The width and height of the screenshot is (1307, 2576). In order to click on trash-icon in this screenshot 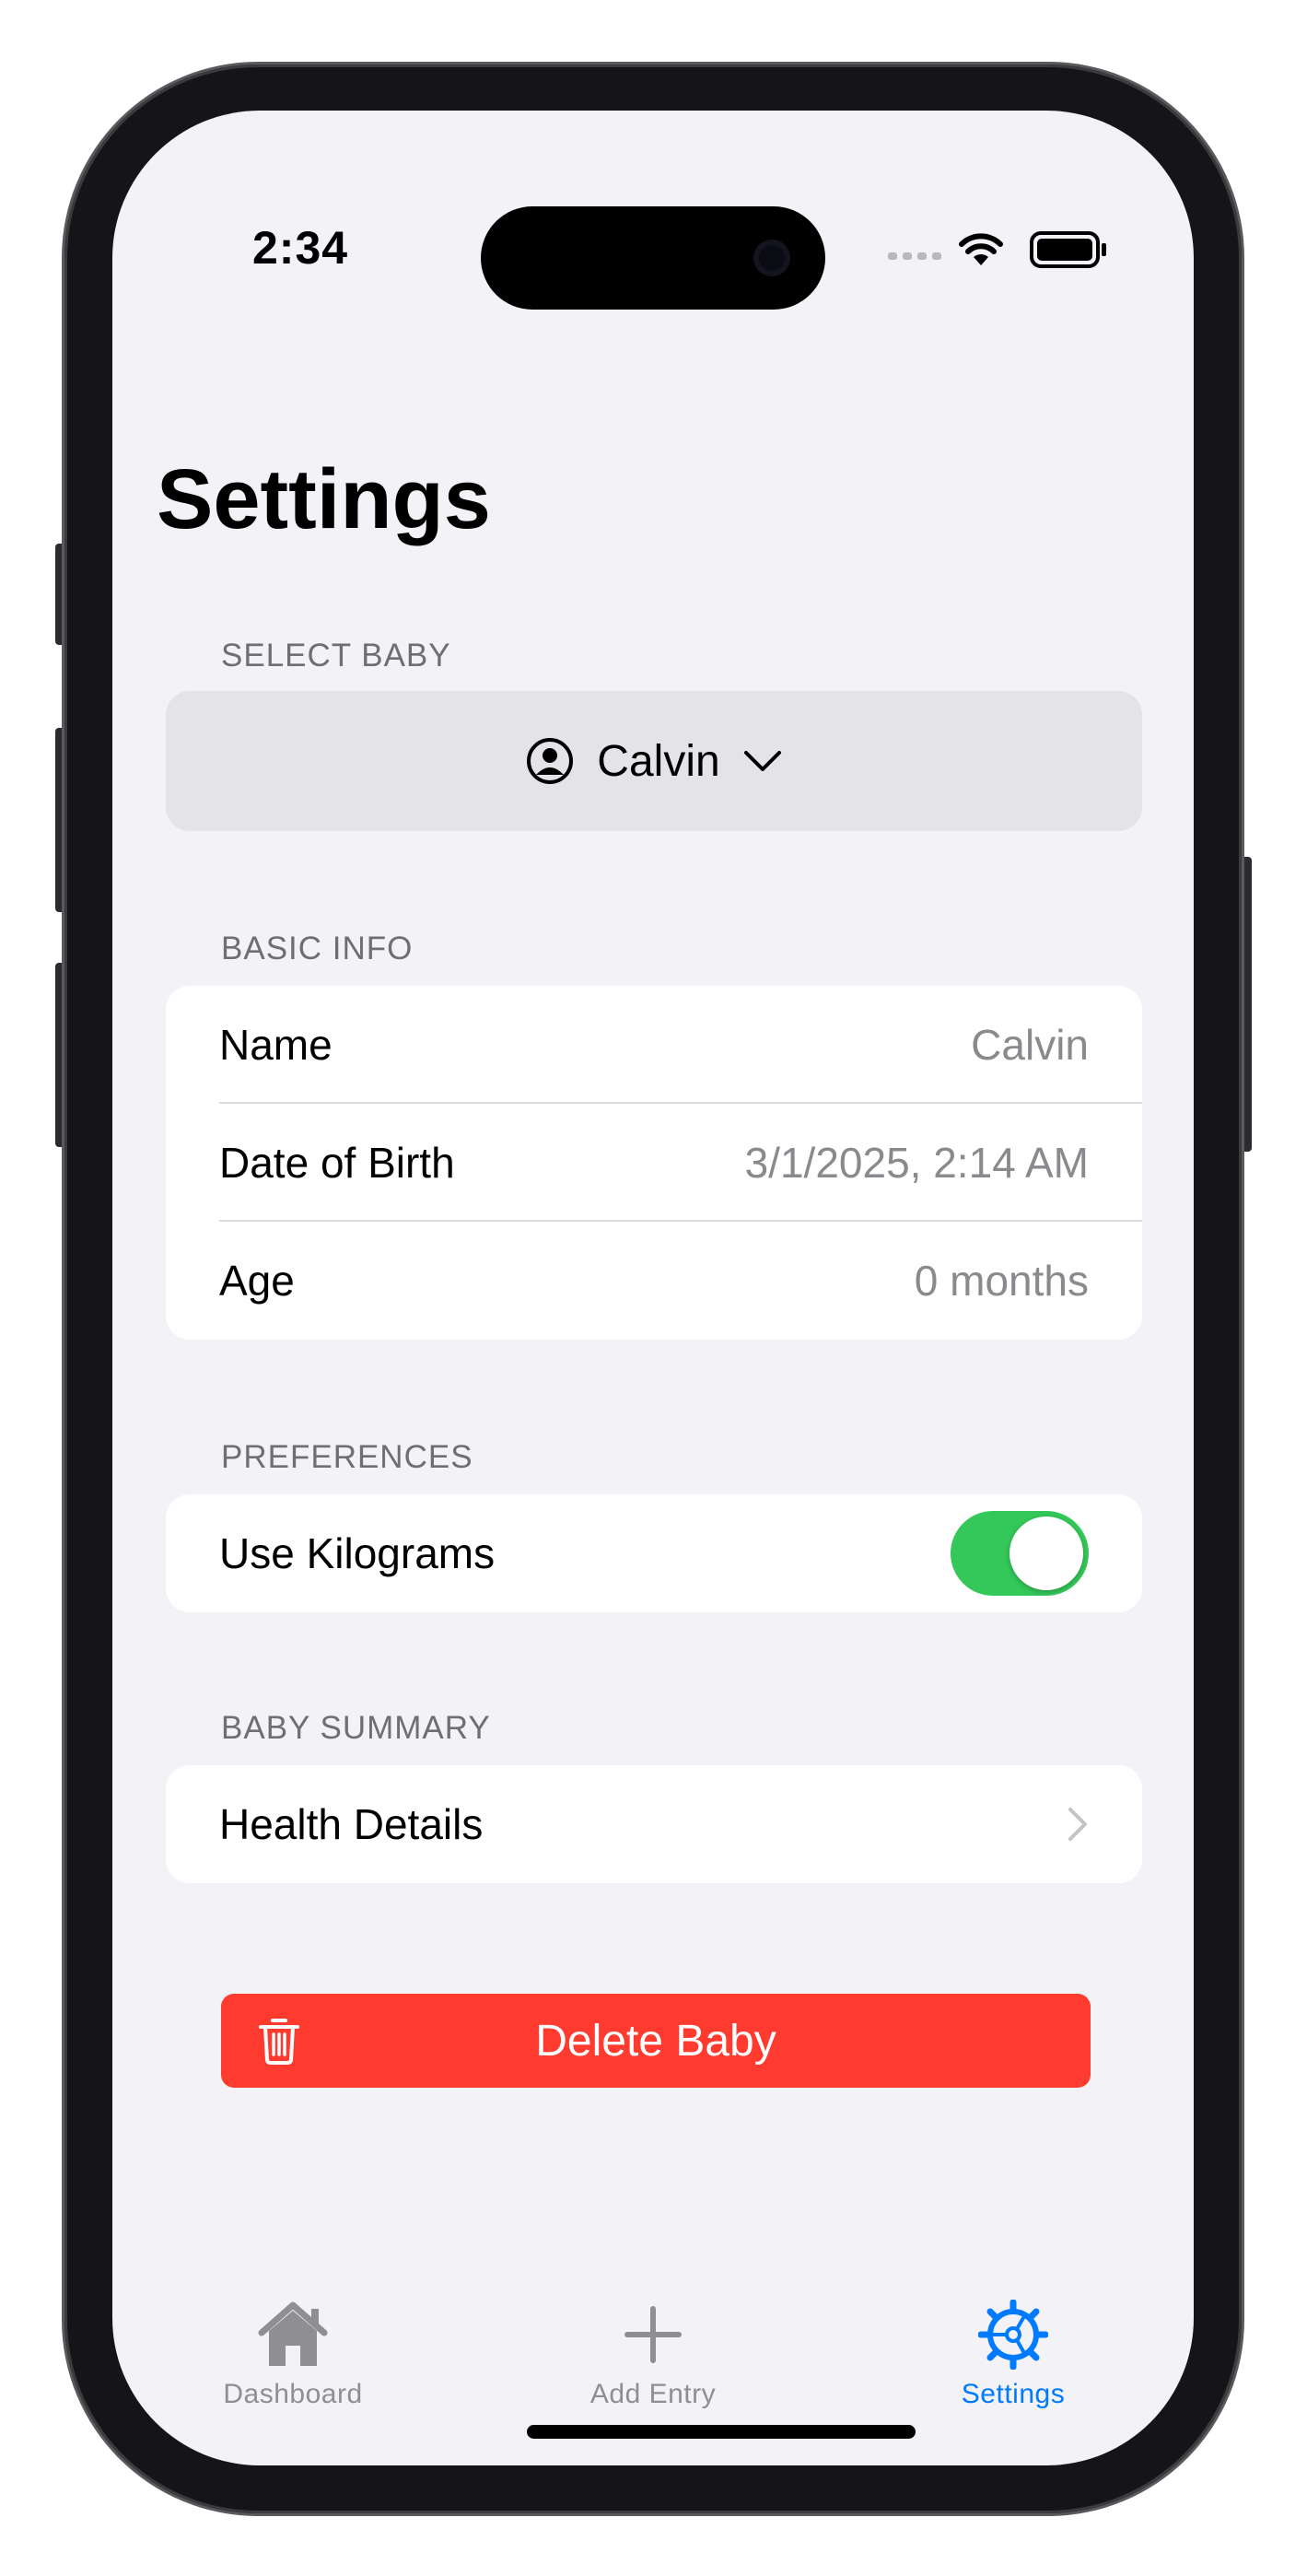, I will do `click(279, 2042)`.